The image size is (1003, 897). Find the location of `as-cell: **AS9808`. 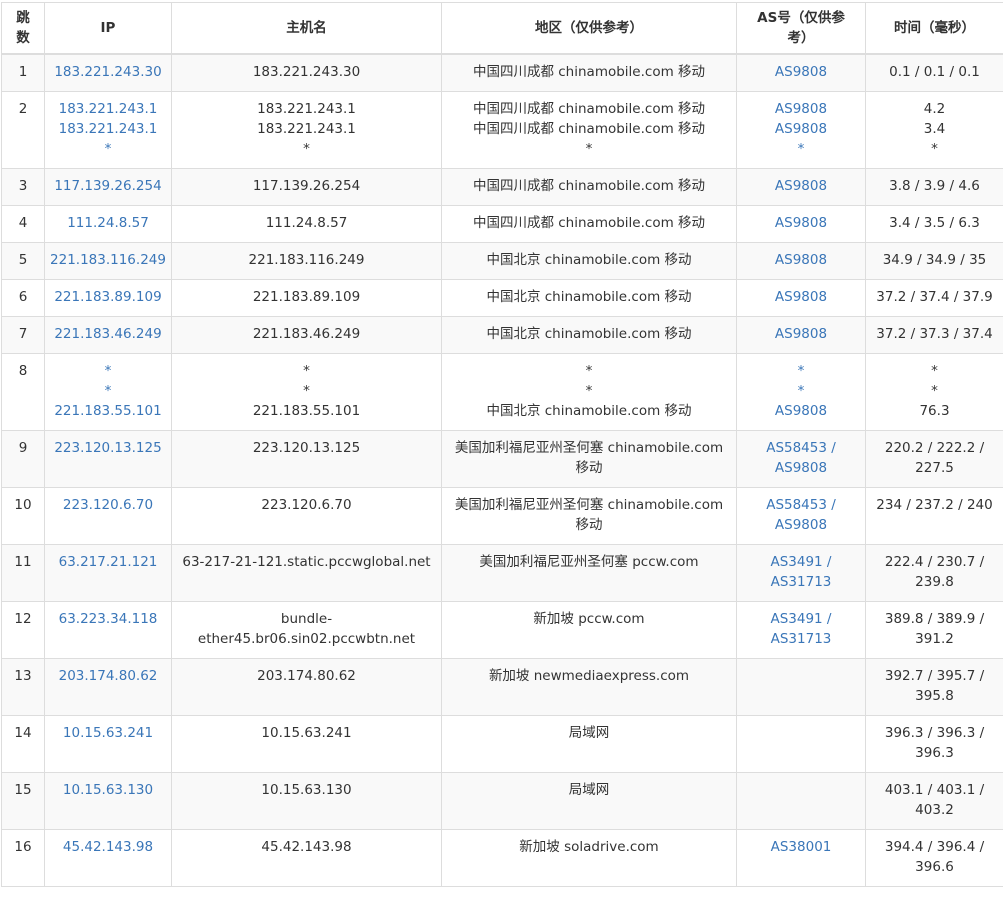

as-cell: **AS9808 is located at coordinates (801, 391).